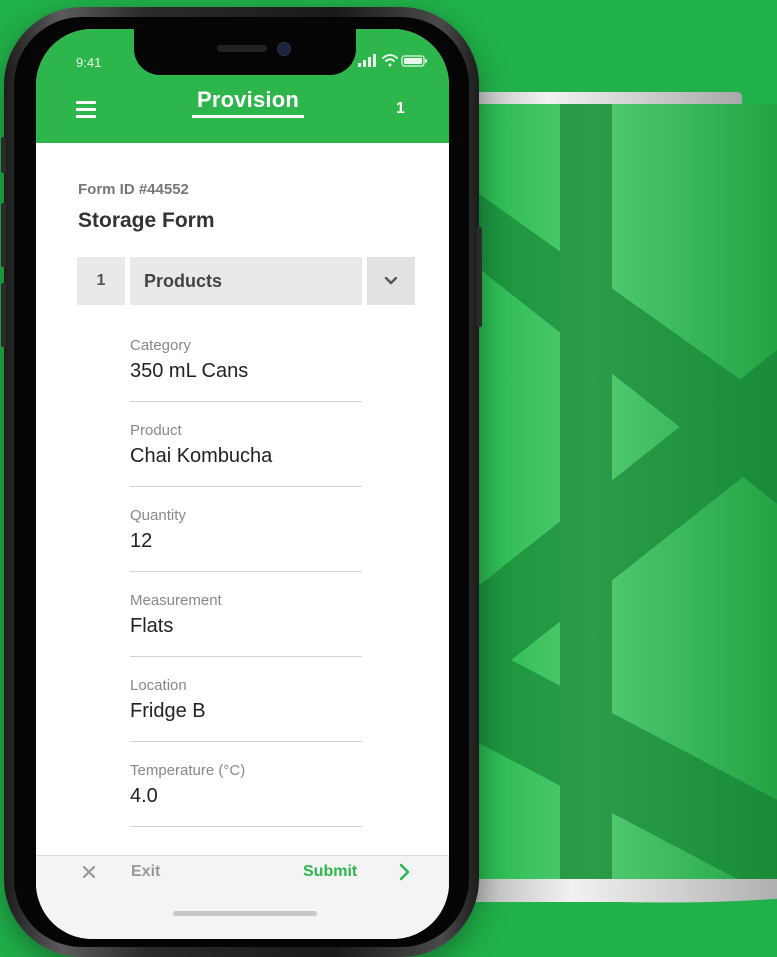 The image size is (777, 957). Describe the element at coordinates (479, 277) in the screenshot. I see `side-button` at that location.